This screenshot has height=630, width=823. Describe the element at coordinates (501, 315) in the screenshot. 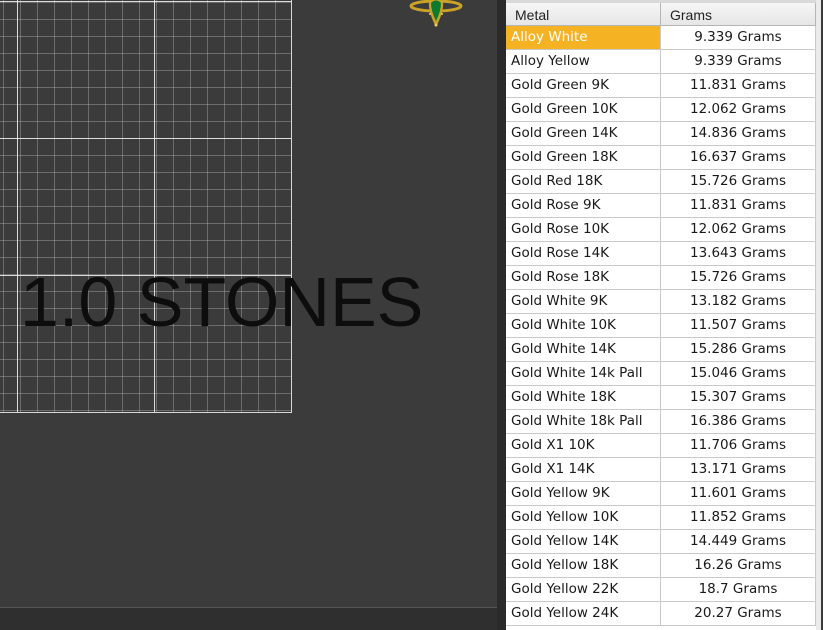

I see `panel-splitter` at that location.